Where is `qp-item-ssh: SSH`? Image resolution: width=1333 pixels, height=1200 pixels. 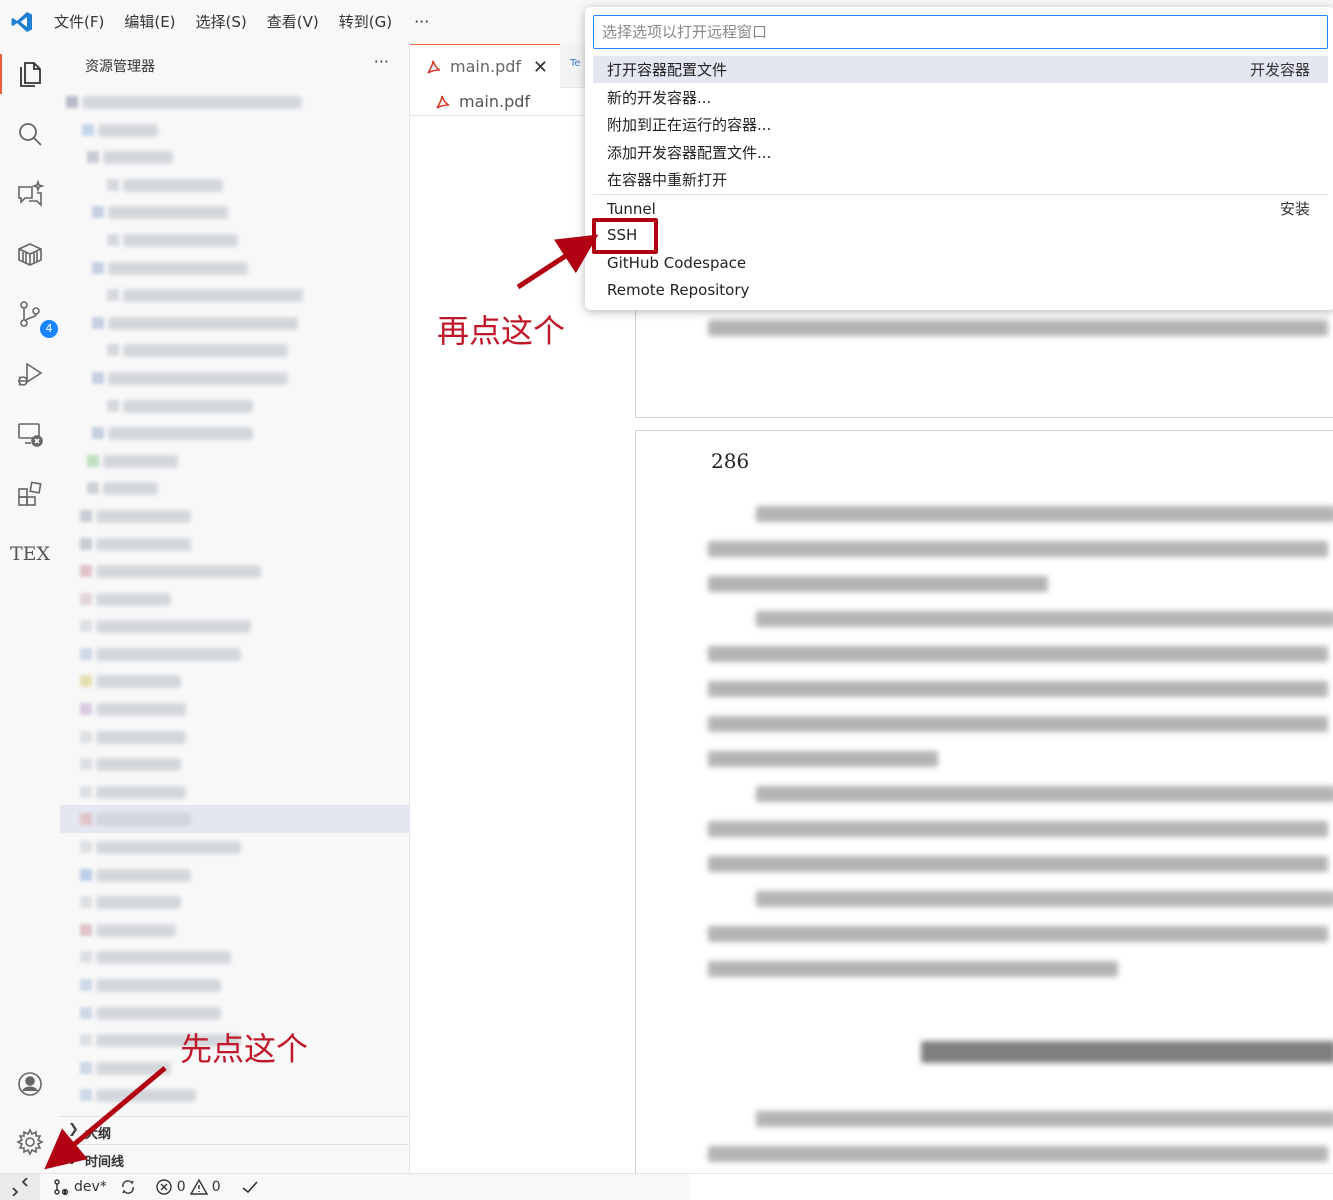 qp-item-ssh: SSH is located at coordinates (960, 234).